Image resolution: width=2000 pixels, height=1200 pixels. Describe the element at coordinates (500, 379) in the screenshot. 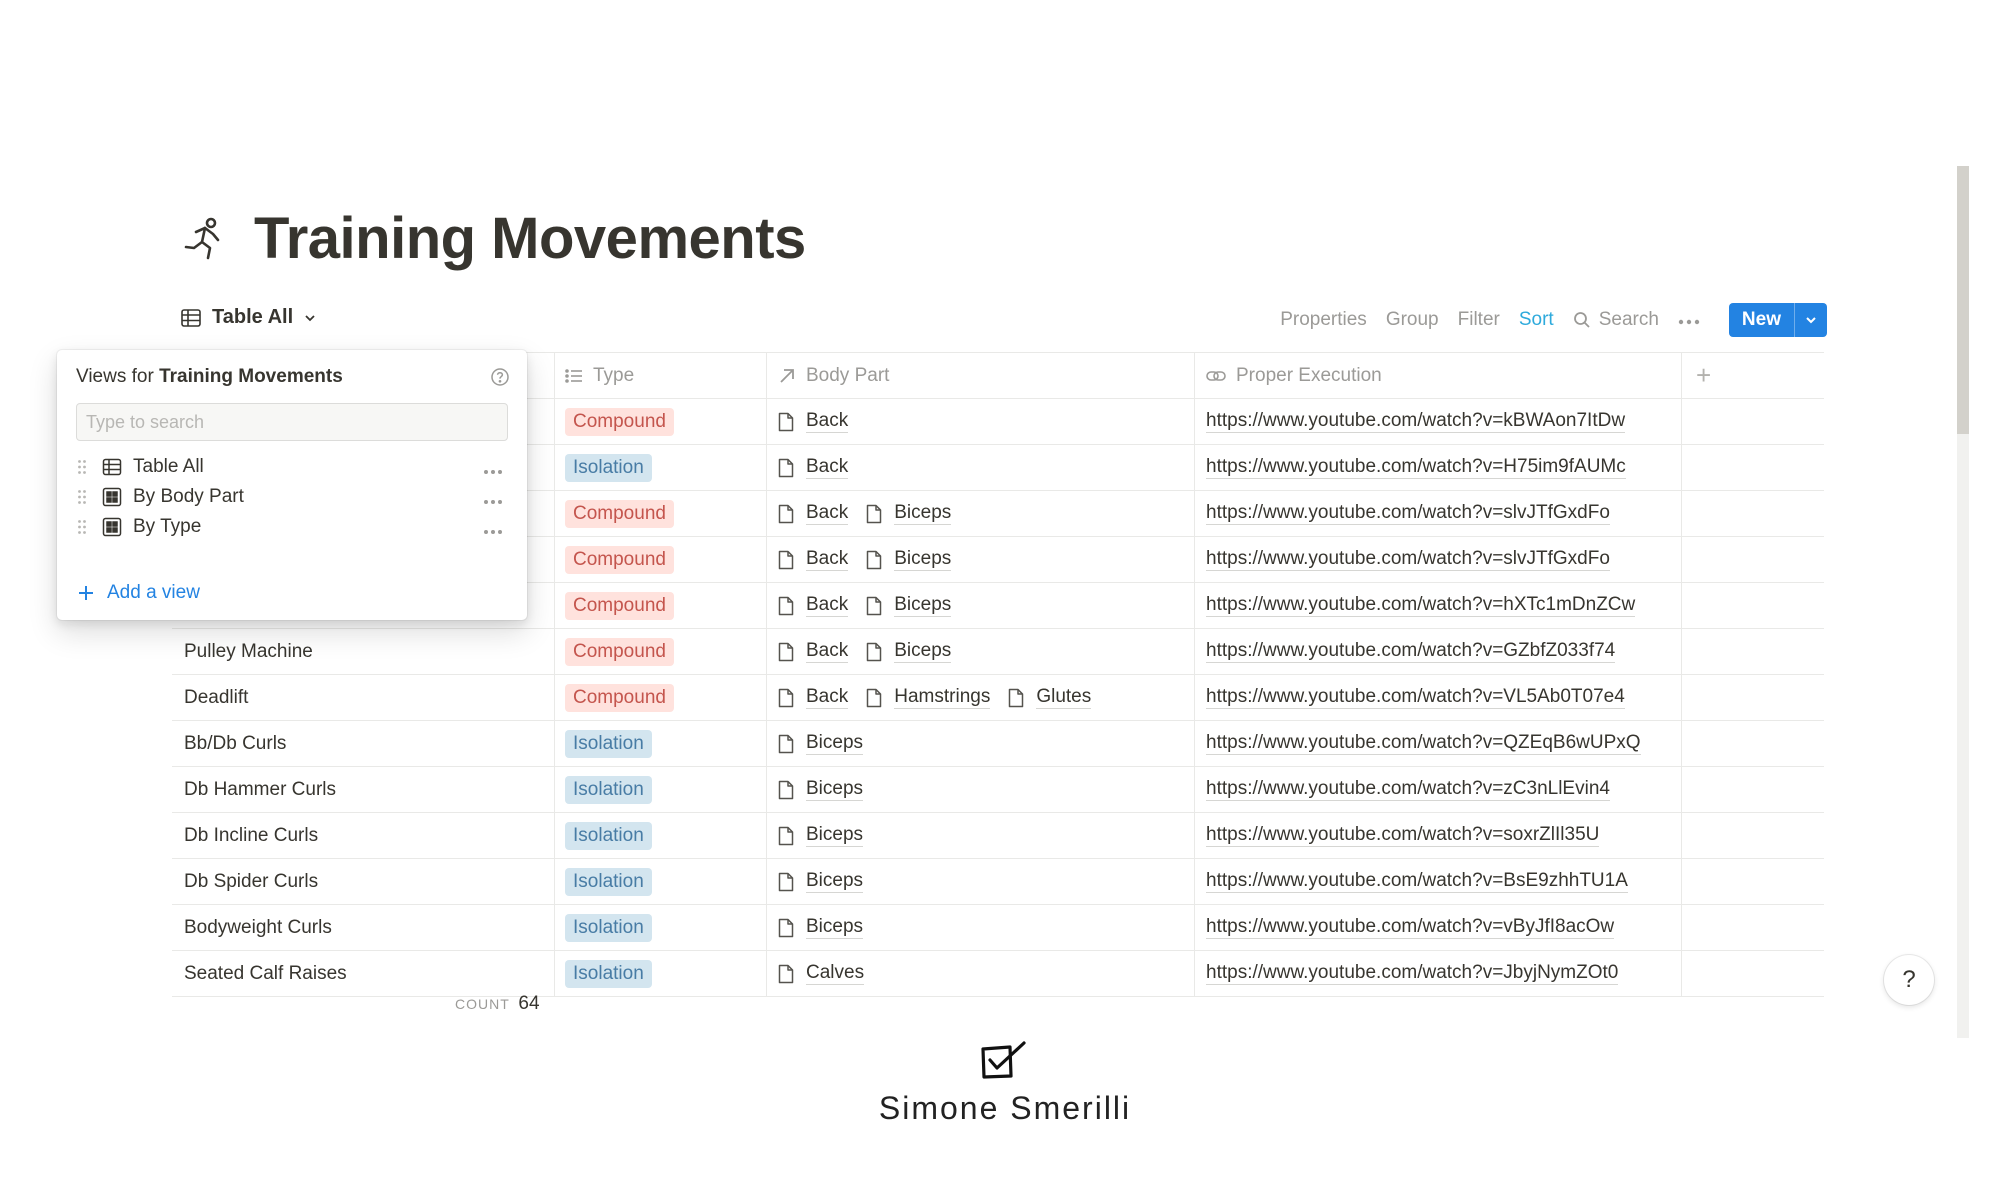

I see `help-circle-icon` at that location.